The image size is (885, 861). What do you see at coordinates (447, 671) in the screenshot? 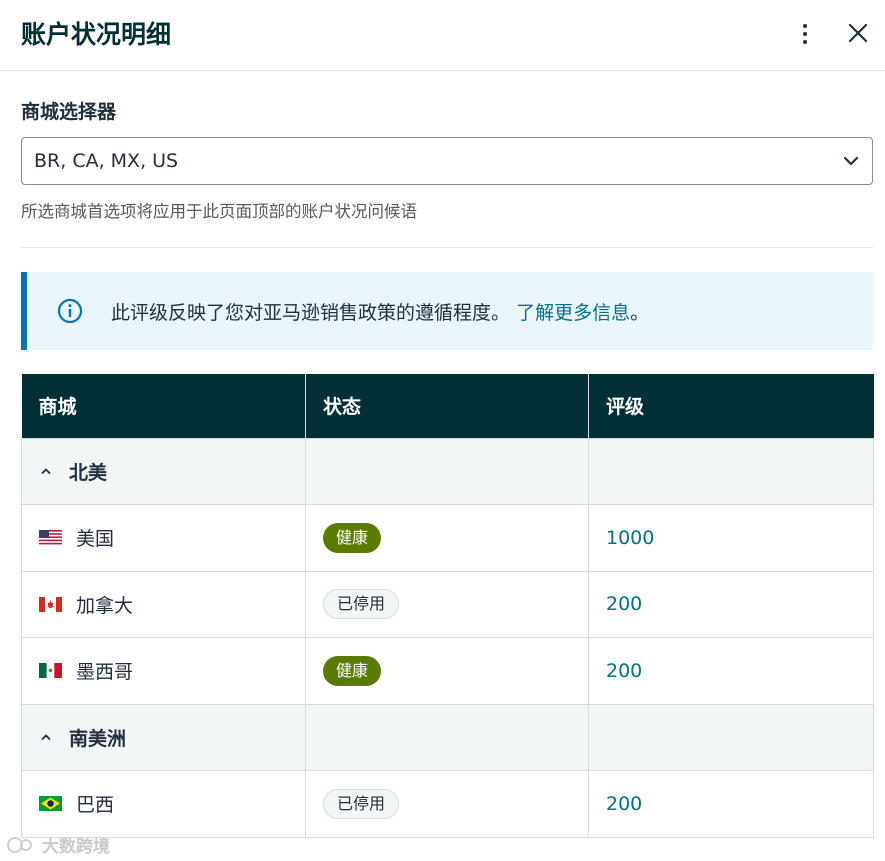
I see `table-row: 墨西哥 健康 200` at bounding box center [447, 671].